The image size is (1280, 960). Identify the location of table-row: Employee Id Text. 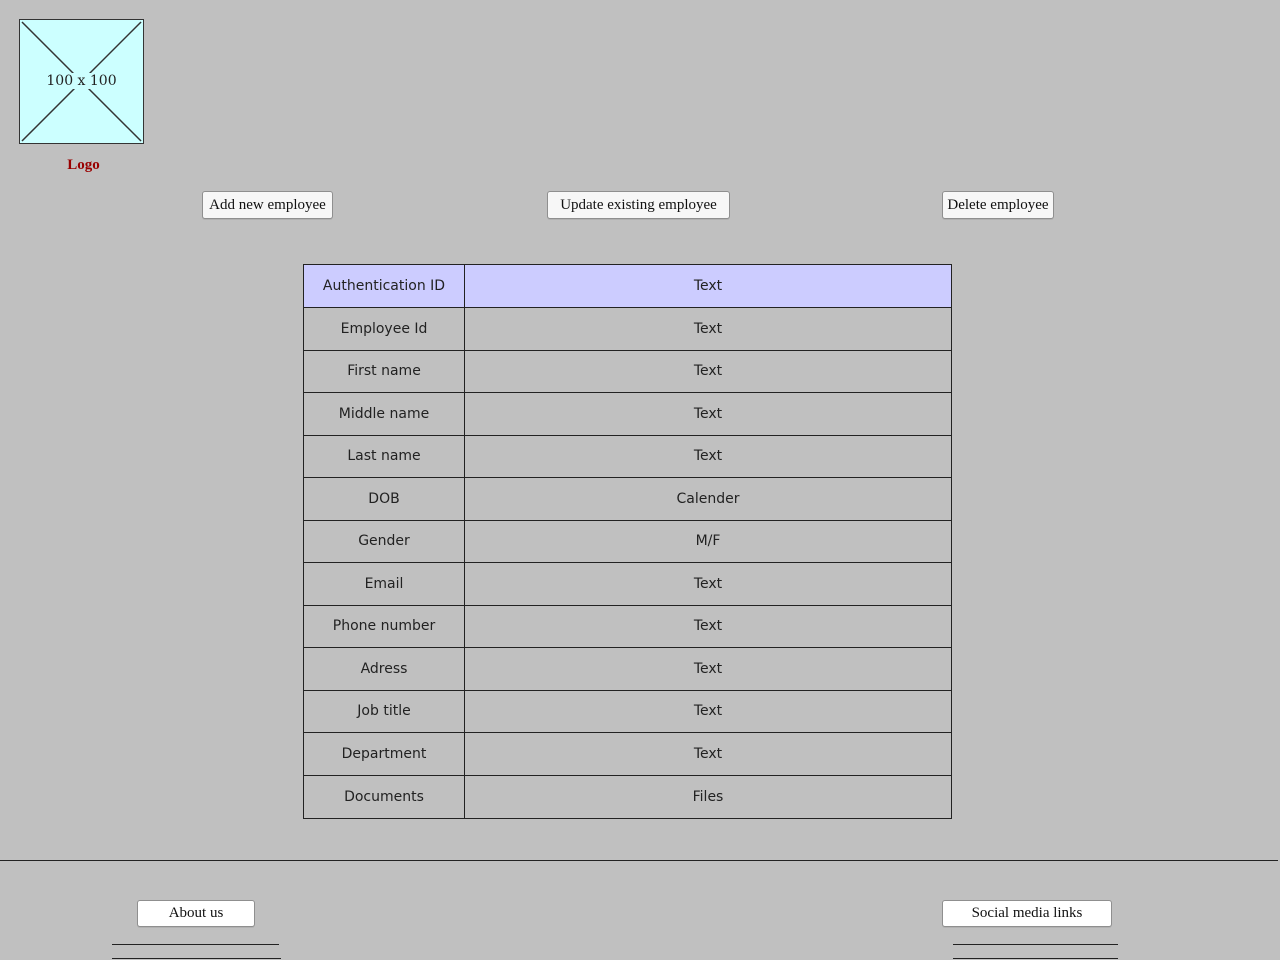
(627, 329).